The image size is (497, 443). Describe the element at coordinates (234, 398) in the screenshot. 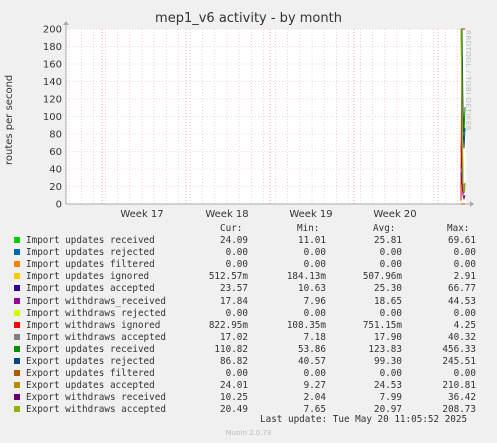

I see `legend-cur: 10.25` at that location.